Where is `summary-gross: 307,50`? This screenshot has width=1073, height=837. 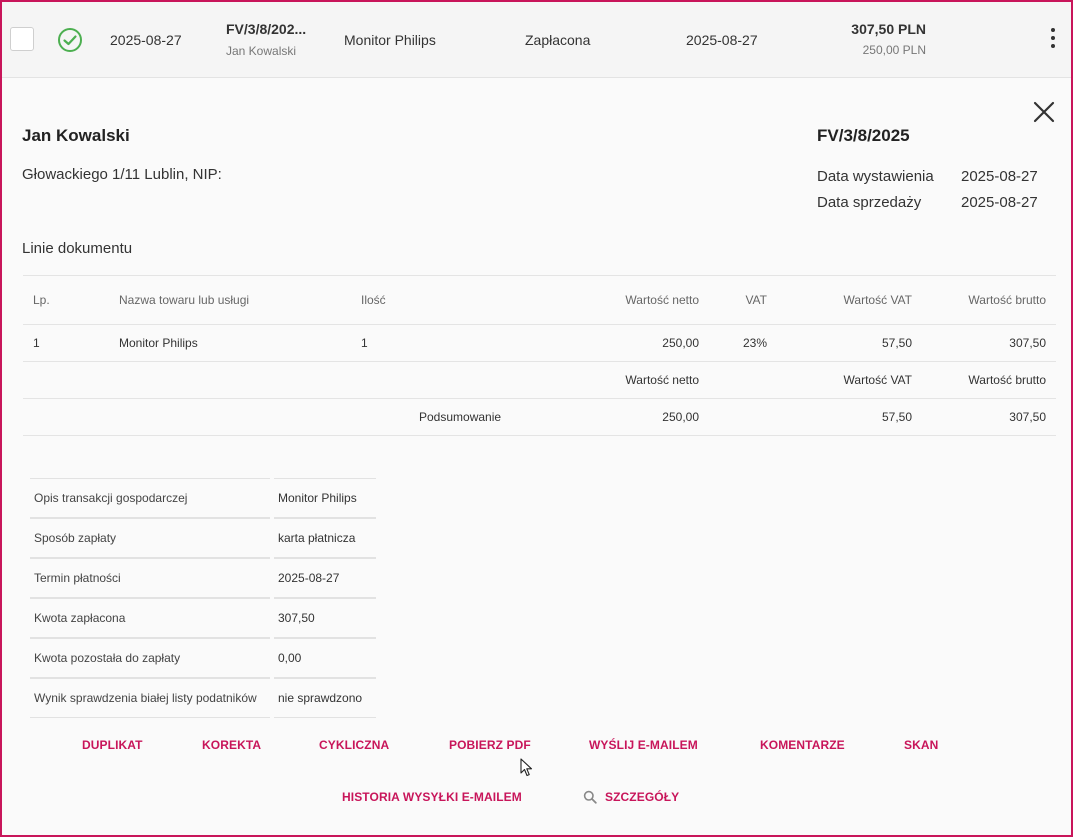
summary-gross: 307,50 is located at coordinates (989, 417).